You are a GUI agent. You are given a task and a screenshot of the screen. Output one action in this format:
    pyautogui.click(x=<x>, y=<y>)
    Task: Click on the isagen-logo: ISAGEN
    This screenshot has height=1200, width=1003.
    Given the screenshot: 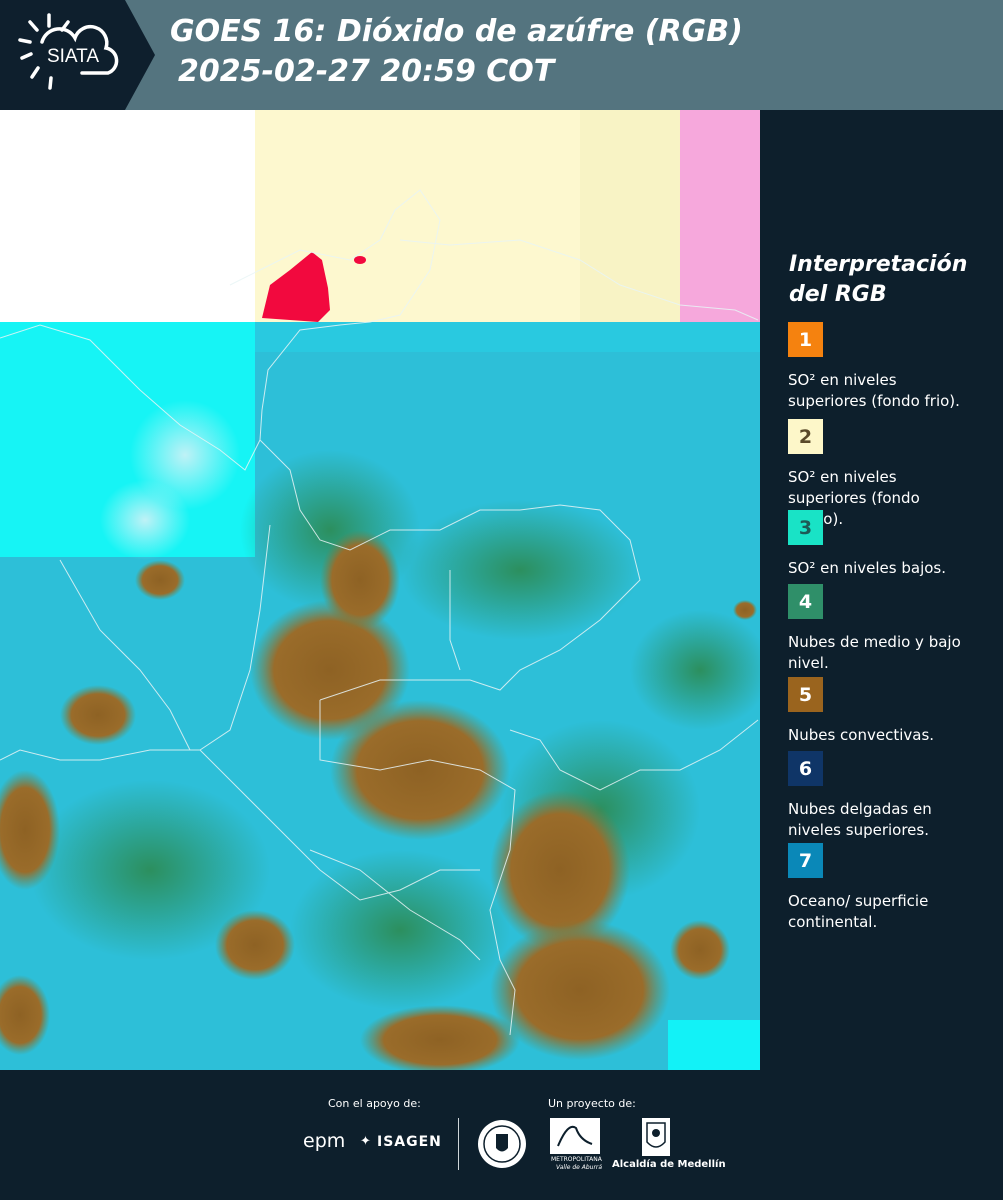 What is the action you would take?
    pyautogui.click(x=409, y=1142)
    